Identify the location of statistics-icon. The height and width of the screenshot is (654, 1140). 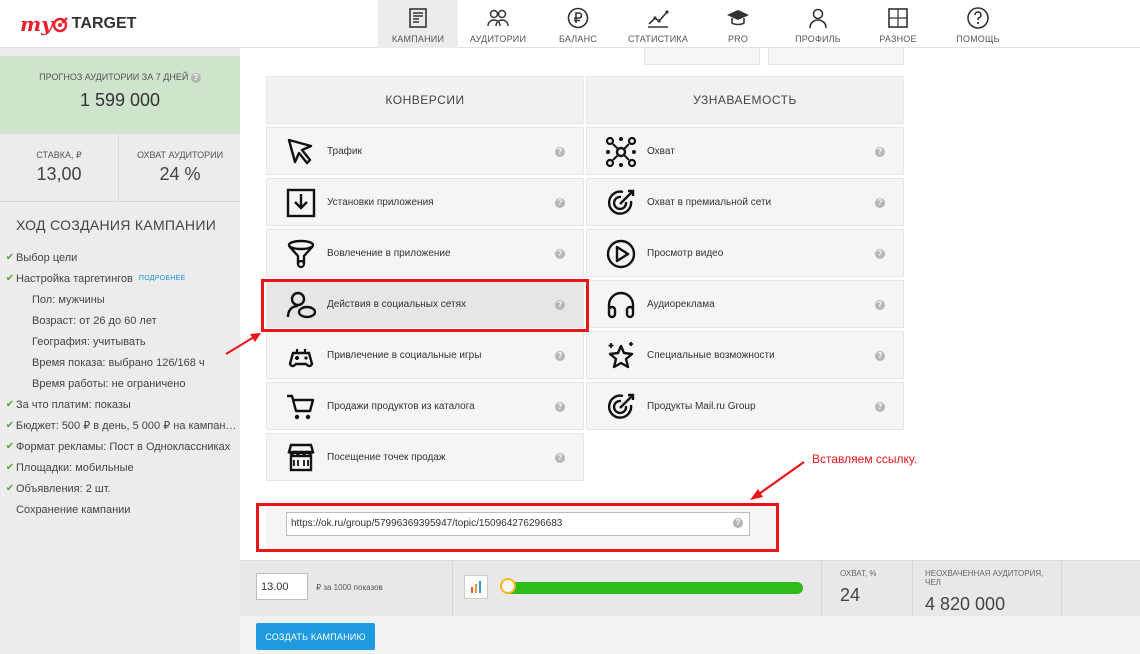
(658, 19).